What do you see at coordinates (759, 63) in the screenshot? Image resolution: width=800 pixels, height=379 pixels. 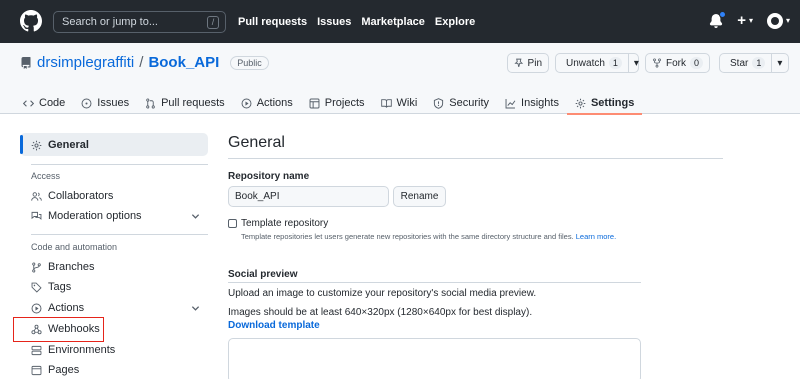 I see `star-count: 1` at bounding box center [759, 63].